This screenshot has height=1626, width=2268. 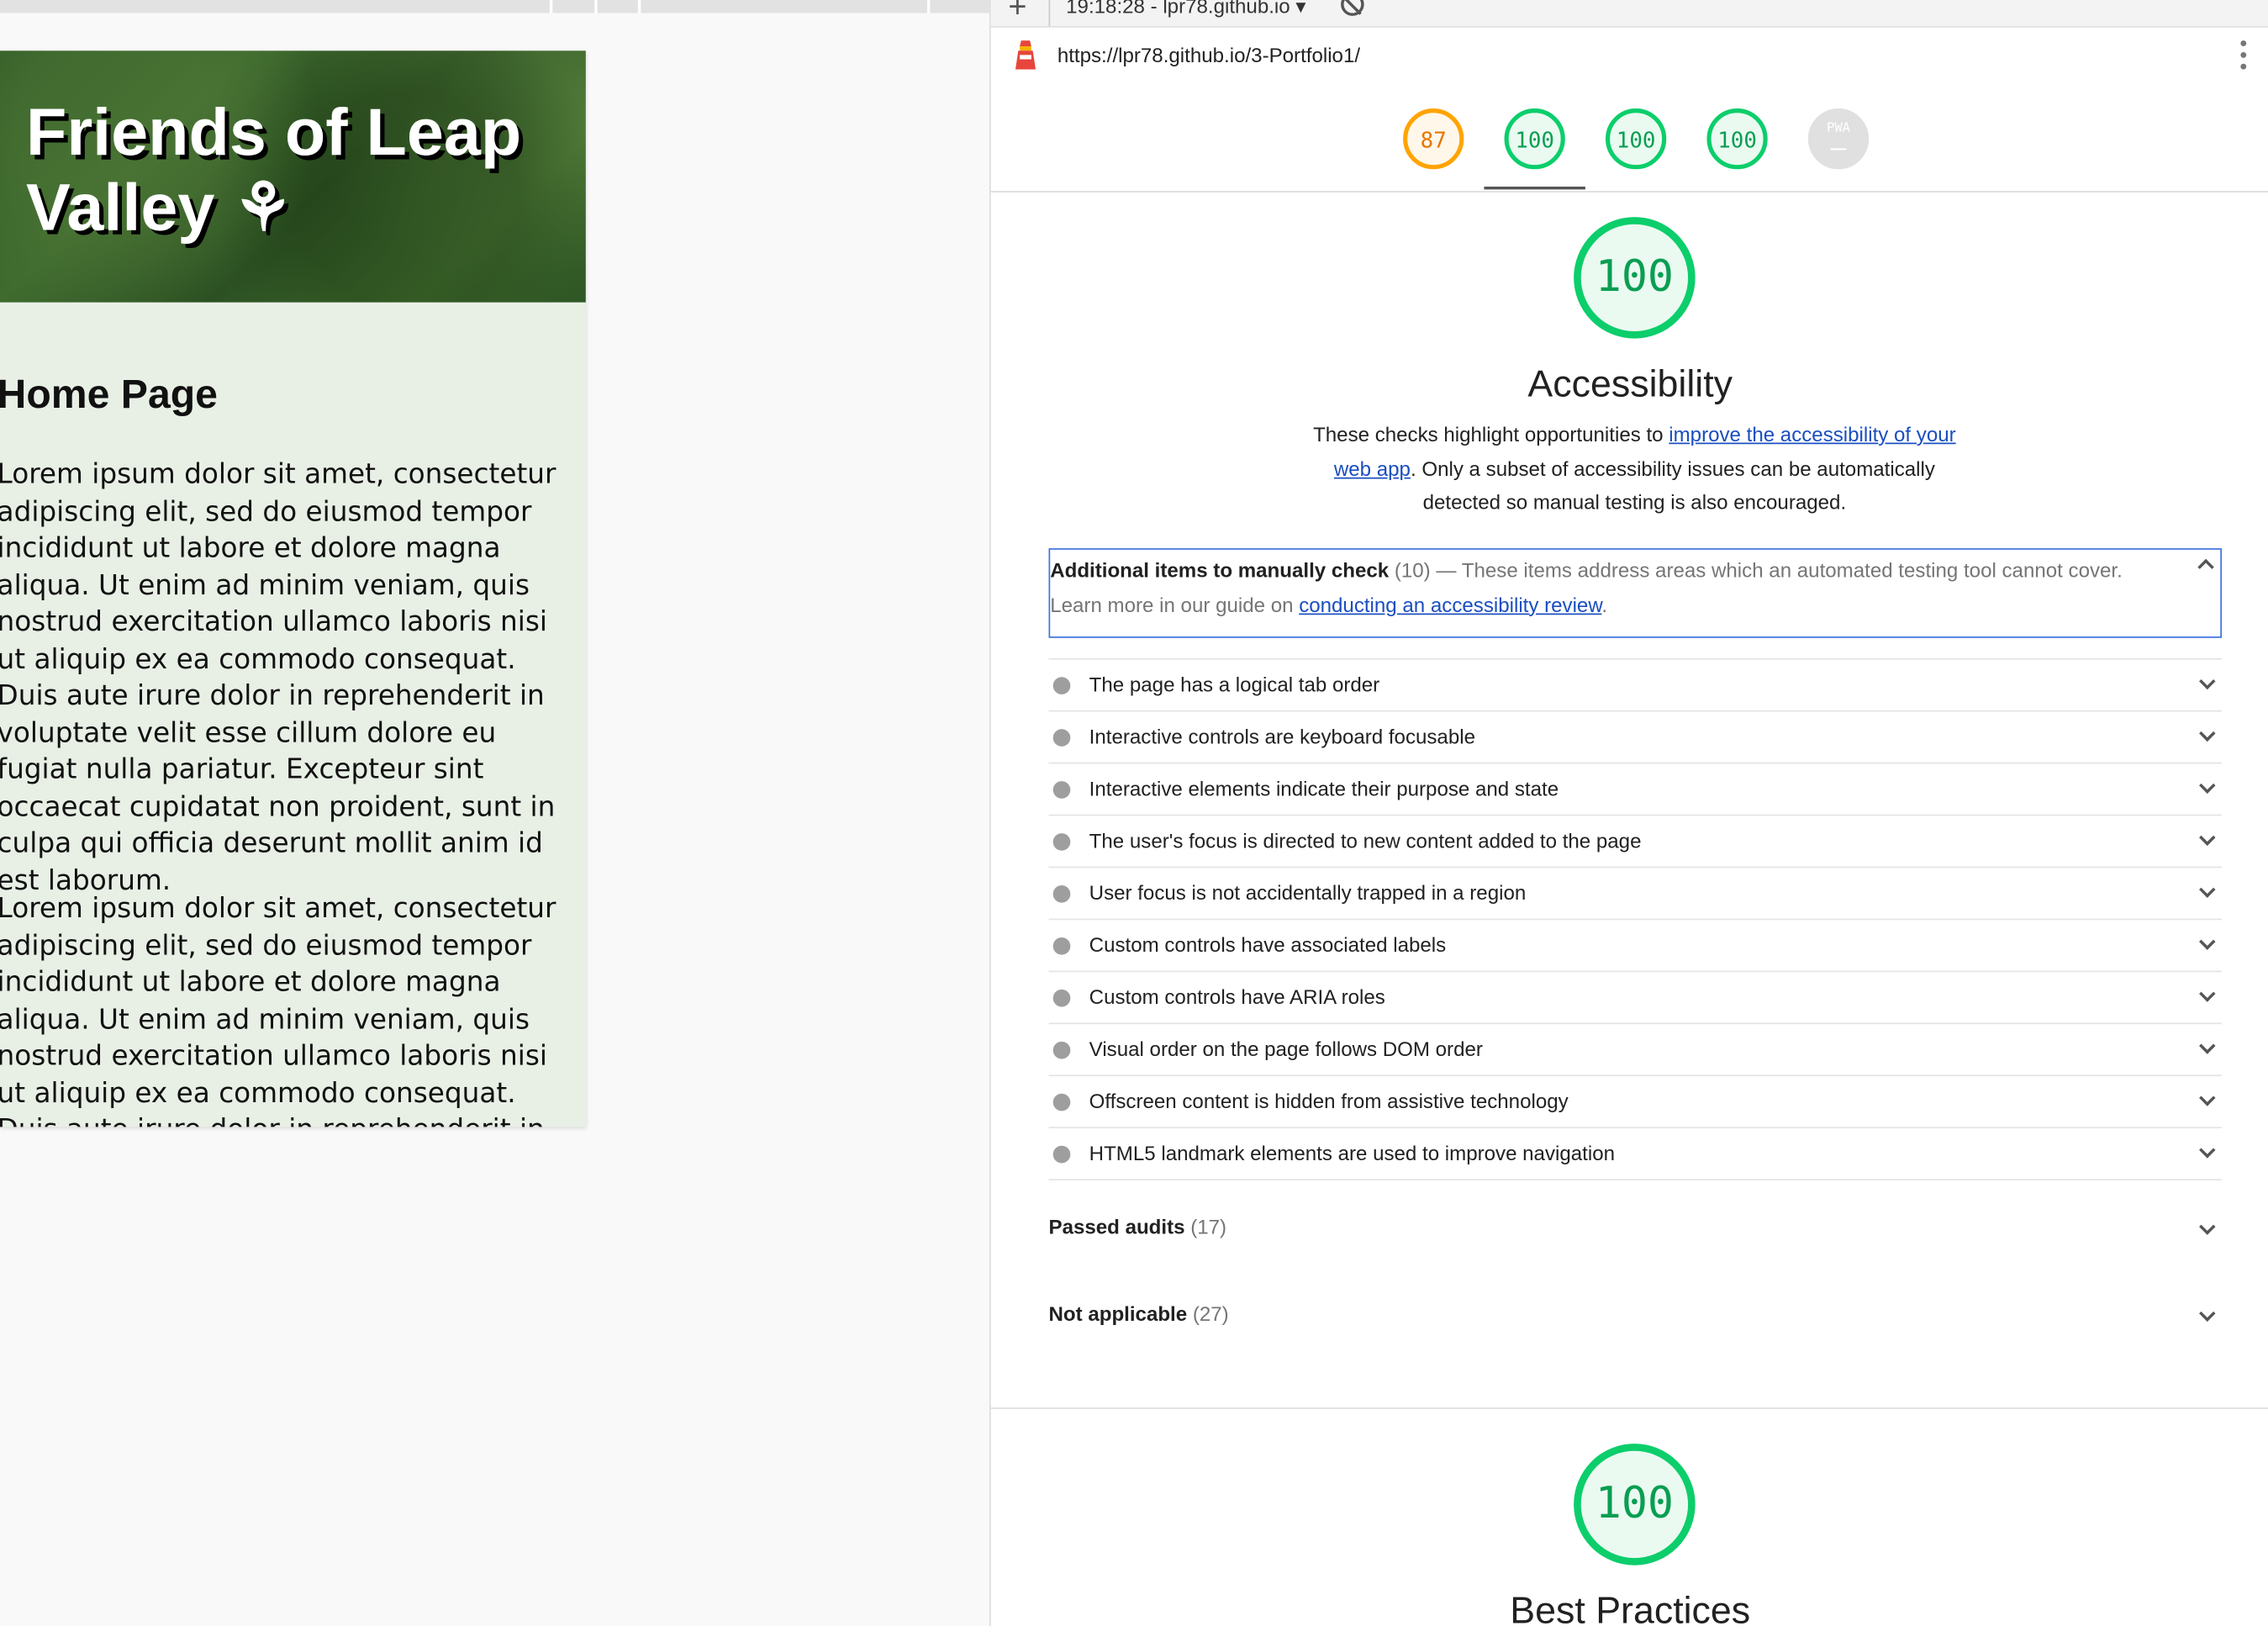 I want to click on audit-item: Custom controls have ARIA roles, so click(x=1635, y=999).